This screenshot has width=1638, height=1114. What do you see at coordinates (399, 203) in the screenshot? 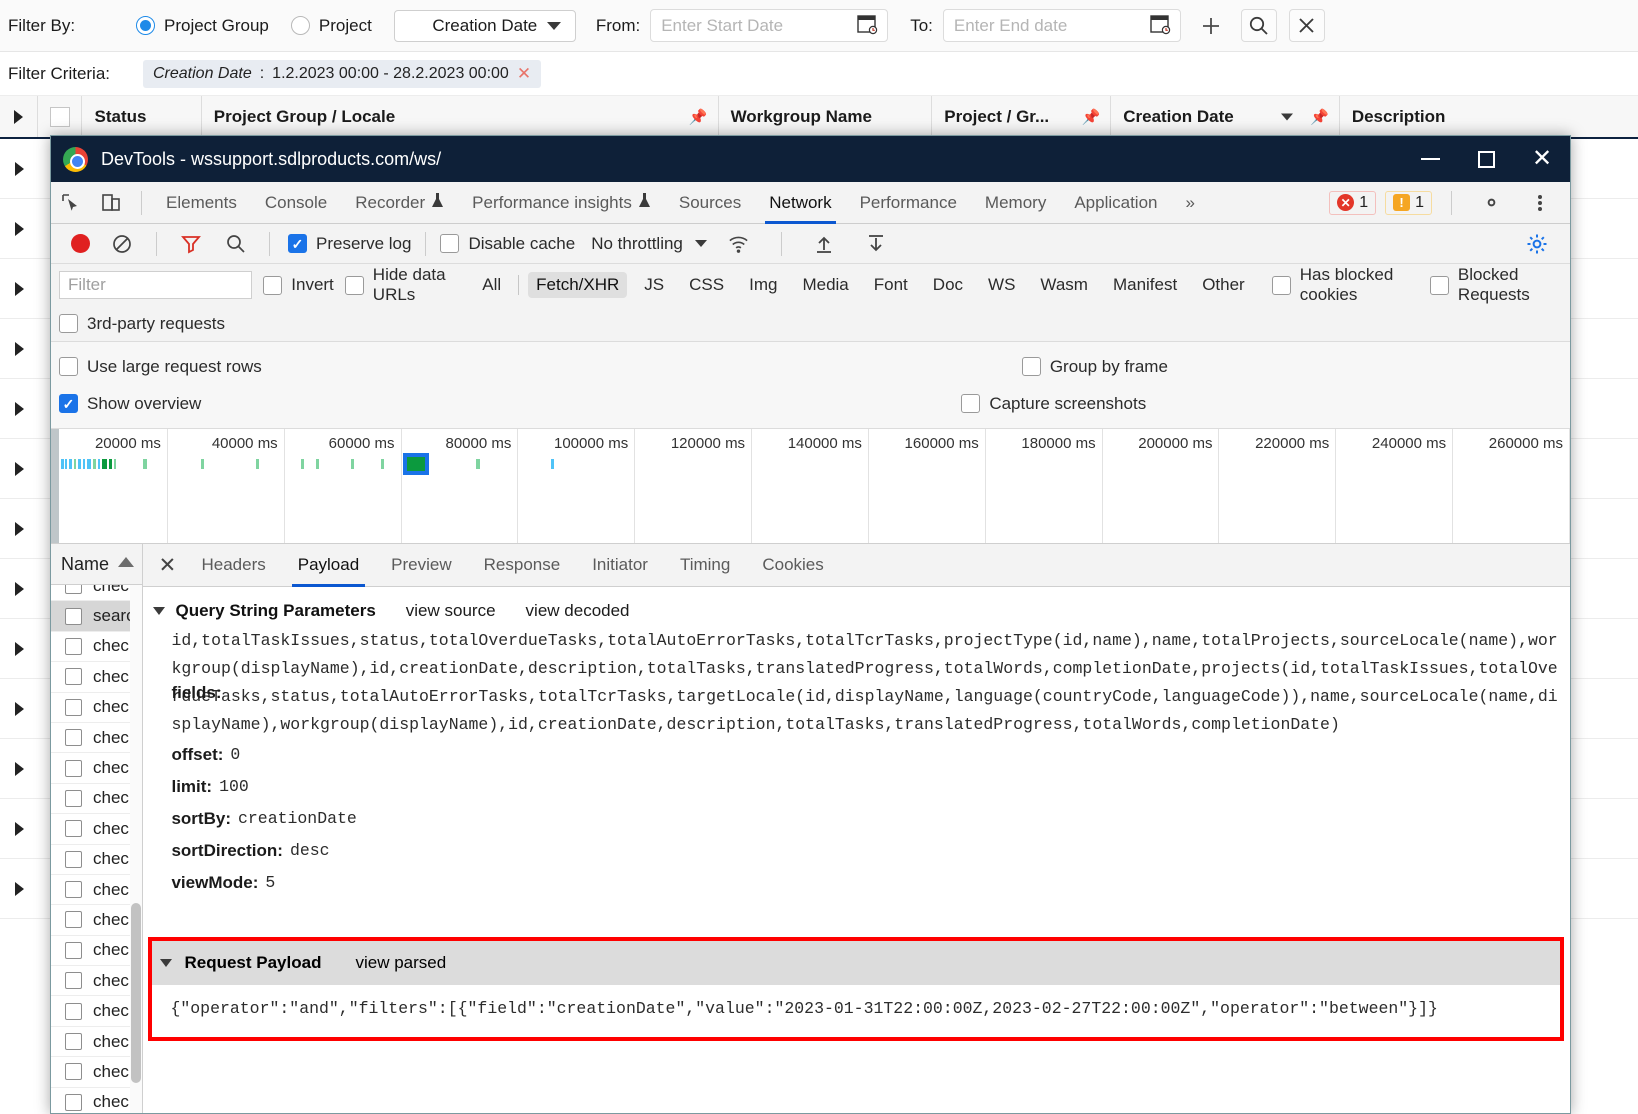
I see `tab-recorder: Recorder` at bounding box center [399, 203].